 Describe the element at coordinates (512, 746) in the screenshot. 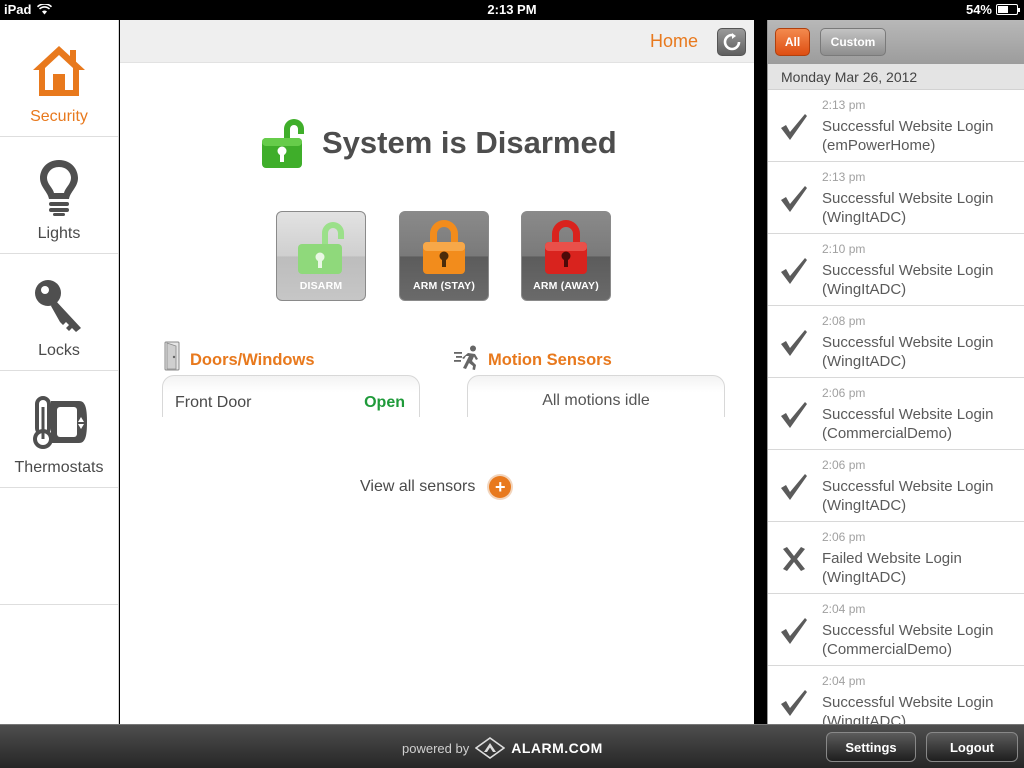

I see `bottom-toolbar: powered by ALARM.COM Settings Logout` at that location.